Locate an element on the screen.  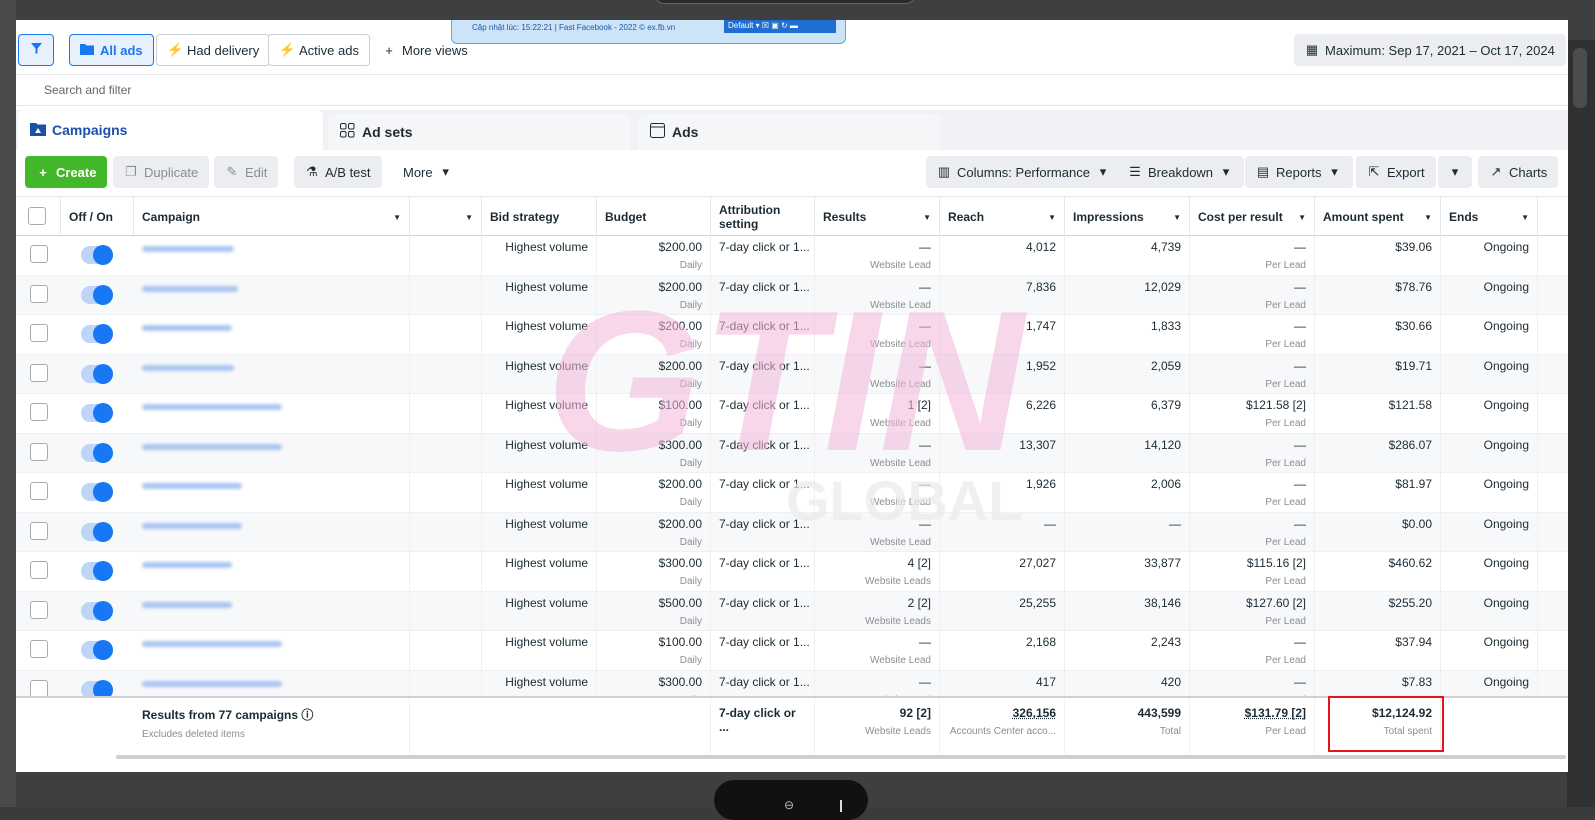
duplicate-button: ❐ Duplicate is located at coordinates (161, 172).